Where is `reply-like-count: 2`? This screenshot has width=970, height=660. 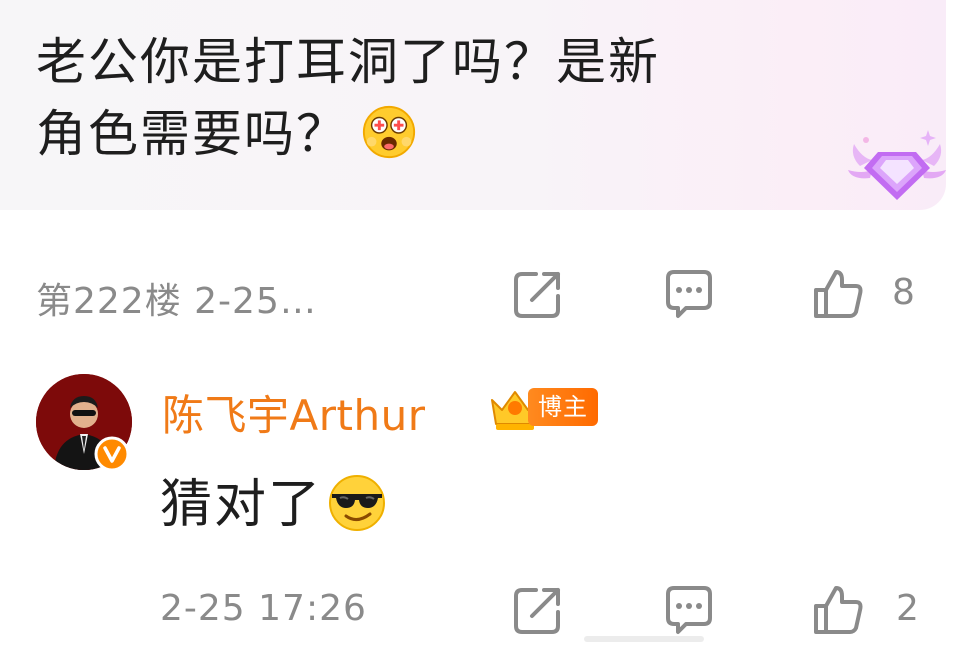
reply-like-count: 2 is located at coordinates (907, 608).